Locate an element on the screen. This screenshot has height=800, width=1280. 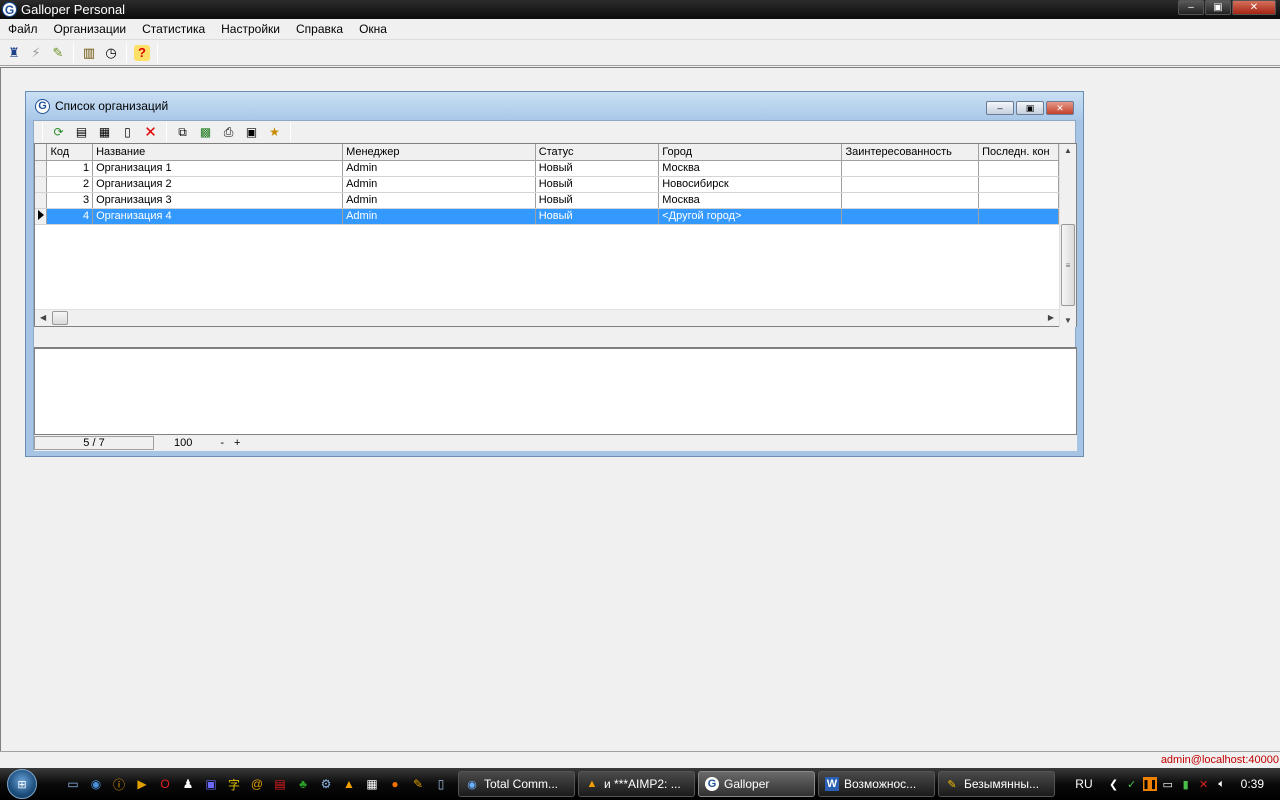
menu-organizations: Организации is located at coordinates (90, 29).